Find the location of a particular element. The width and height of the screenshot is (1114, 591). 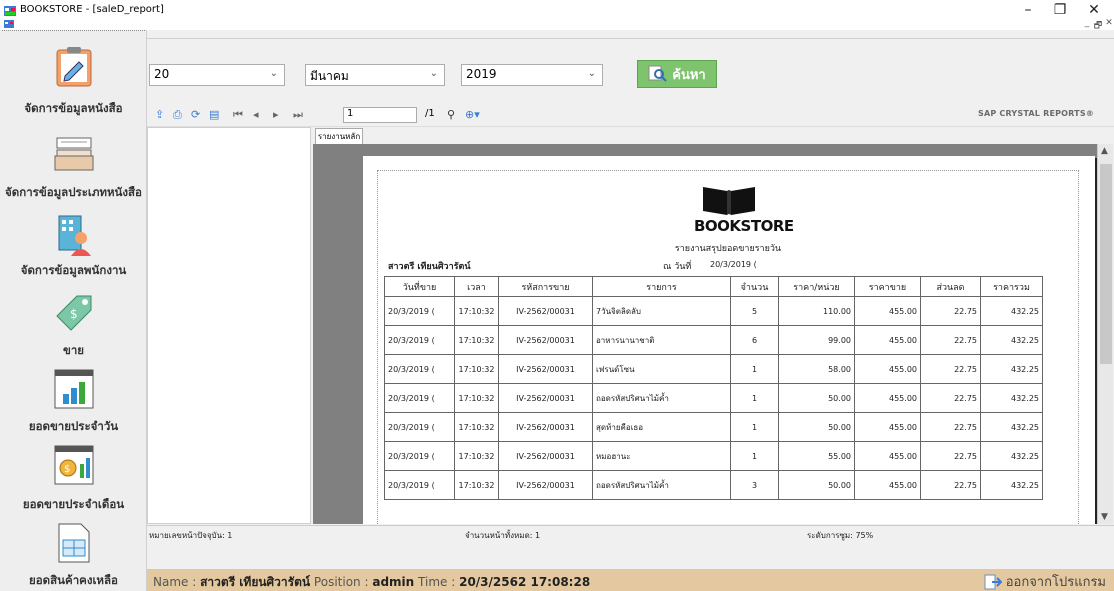

close-button: ✕ is located at coordinates (1094, 10).